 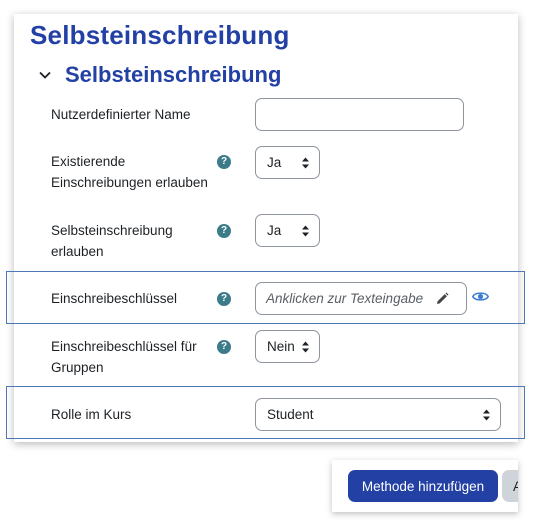 What do you see at coordinates (287, 162) in the screenshot?
I see `existing-enrolments-select: Ja` at bounding box center [287, 162].